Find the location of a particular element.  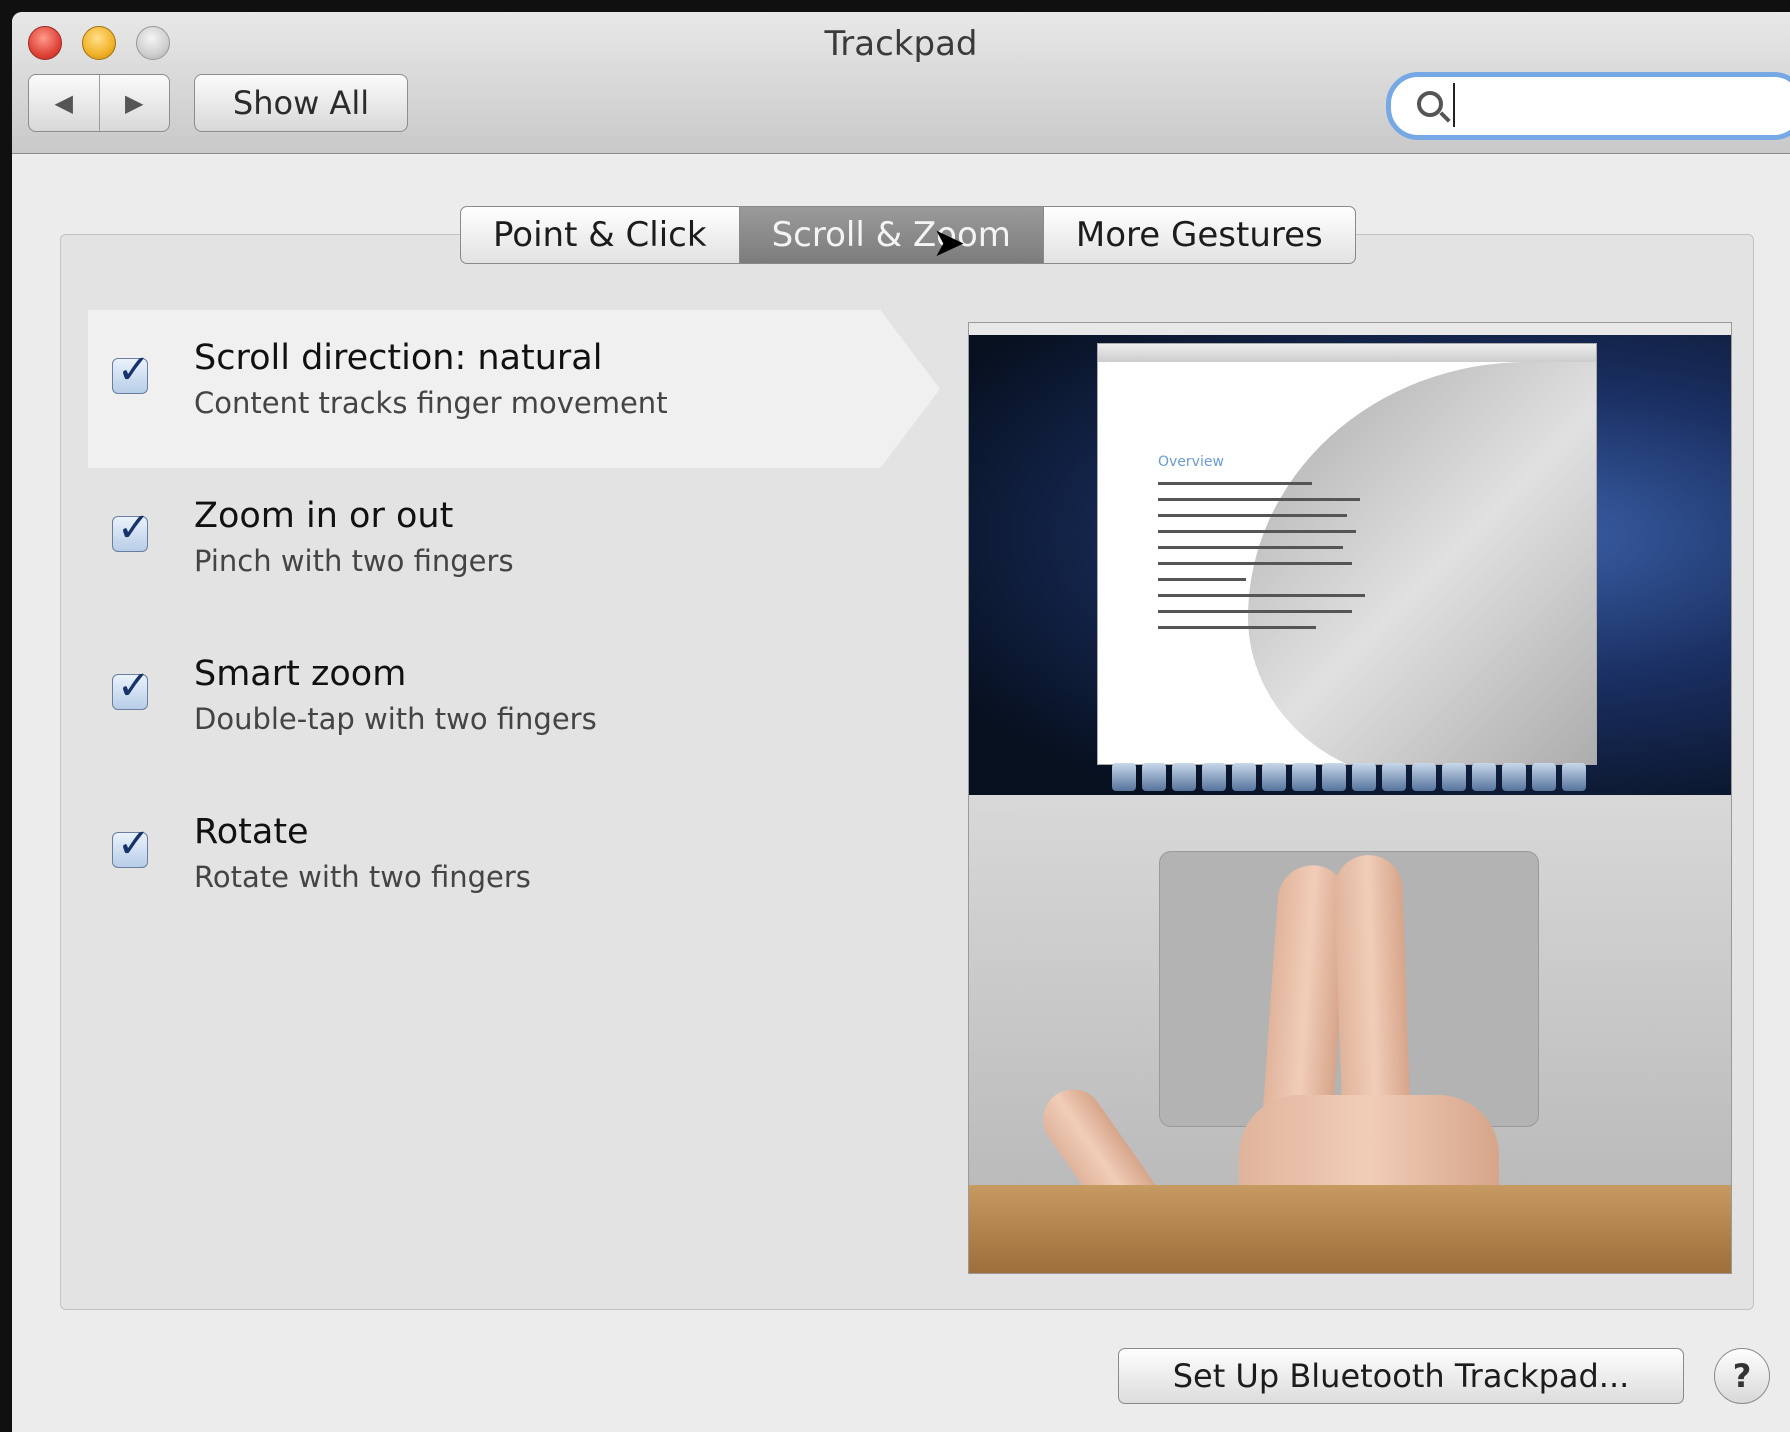

forward-arrow-icon: ▶ is located at coordinates (134, 103).